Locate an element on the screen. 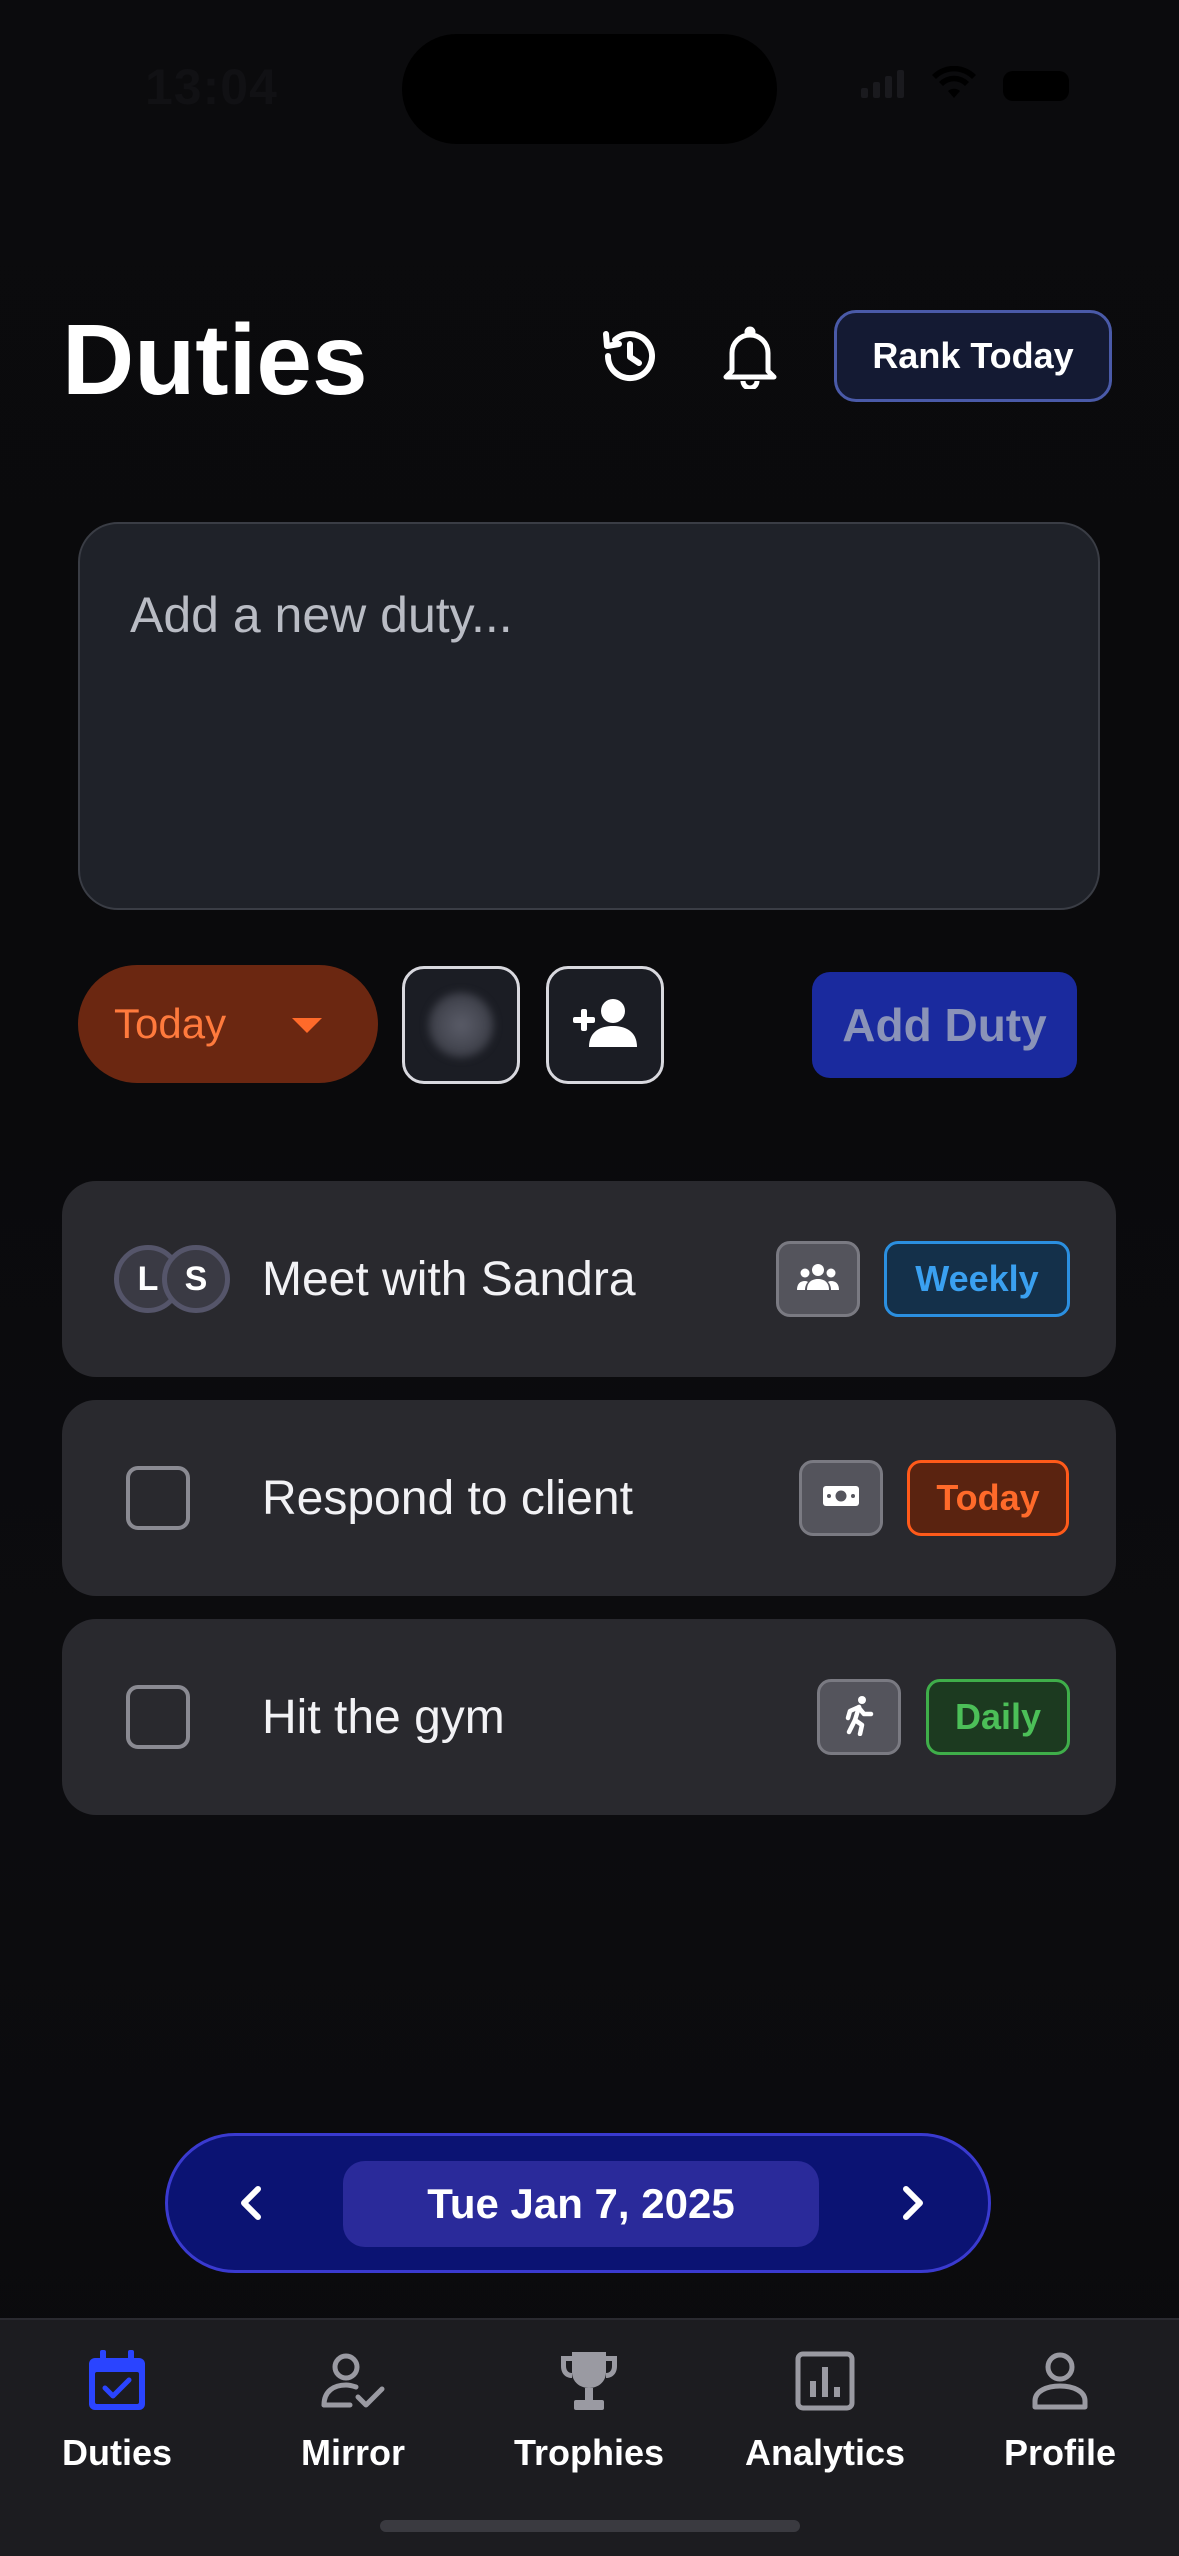 This screenshot has width=1179, height=2556. money-icon is located at coordinates (841, 1498).